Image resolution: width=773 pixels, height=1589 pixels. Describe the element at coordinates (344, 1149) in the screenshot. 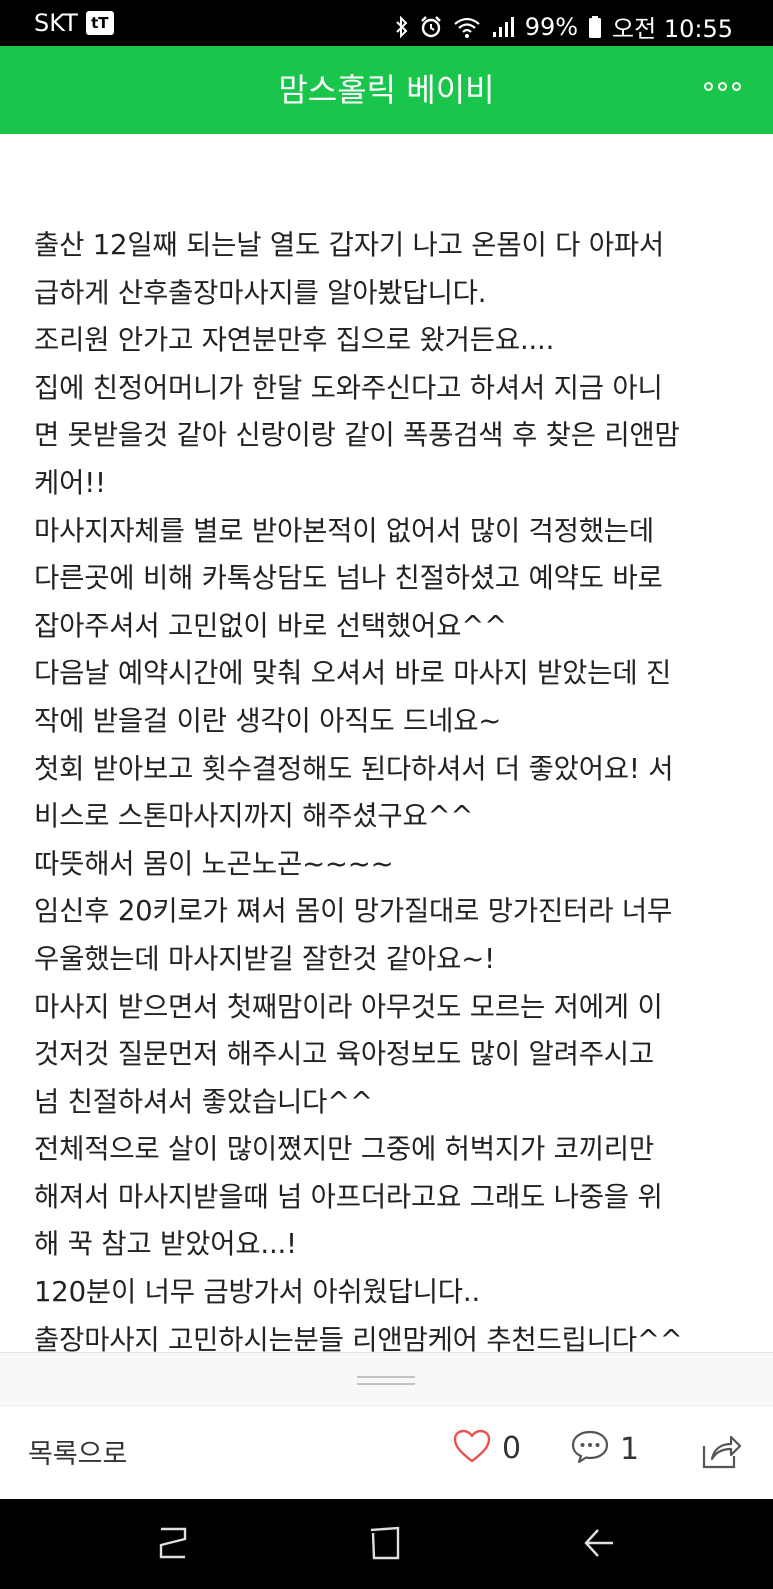

I see `post-text-line: 전체적으로 살이 많이쪘지만 그중에 허벅지가 코끼리만` at that location.